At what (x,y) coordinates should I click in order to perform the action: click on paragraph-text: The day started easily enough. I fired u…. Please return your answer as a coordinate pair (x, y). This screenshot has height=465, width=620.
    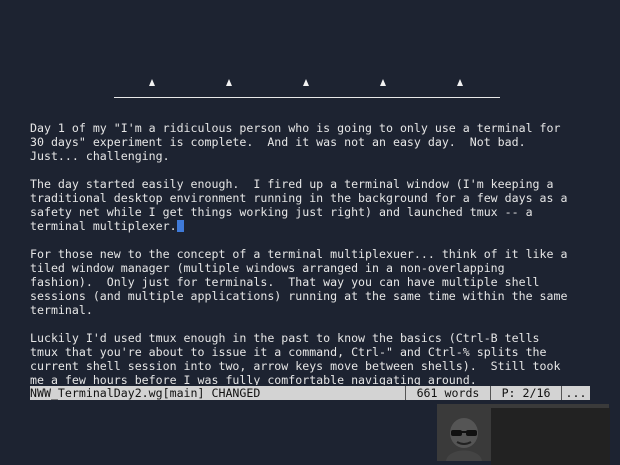
    Looking at the image, I should click on (299, 205).